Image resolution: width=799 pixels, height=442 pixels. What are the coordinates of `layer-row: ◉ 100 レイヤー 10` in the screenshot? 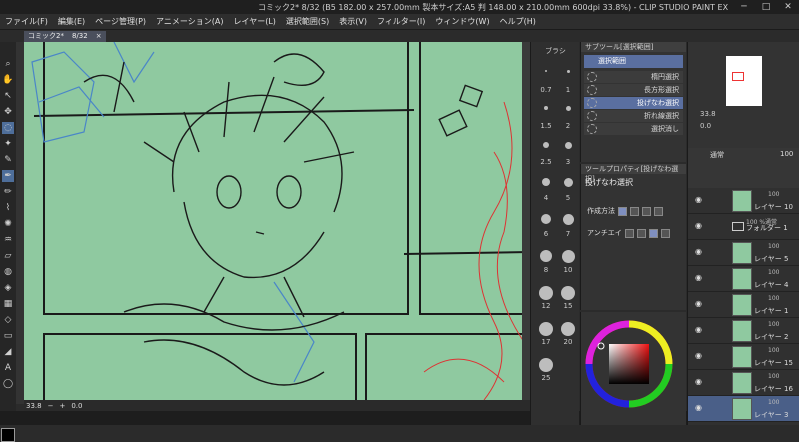 It's located at (743, 201).